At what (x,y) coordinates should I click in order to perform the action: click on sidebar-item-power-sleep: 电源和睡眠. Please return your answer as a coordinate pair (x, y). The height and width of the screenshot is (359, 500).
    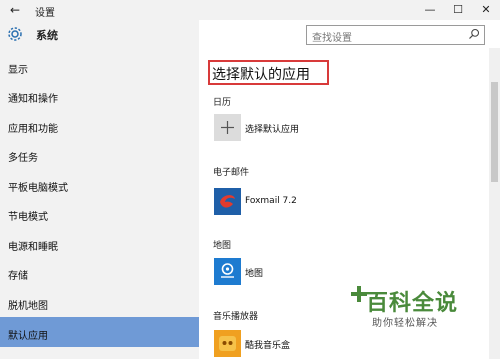
    Looking at the image, I should click on (99, 243).